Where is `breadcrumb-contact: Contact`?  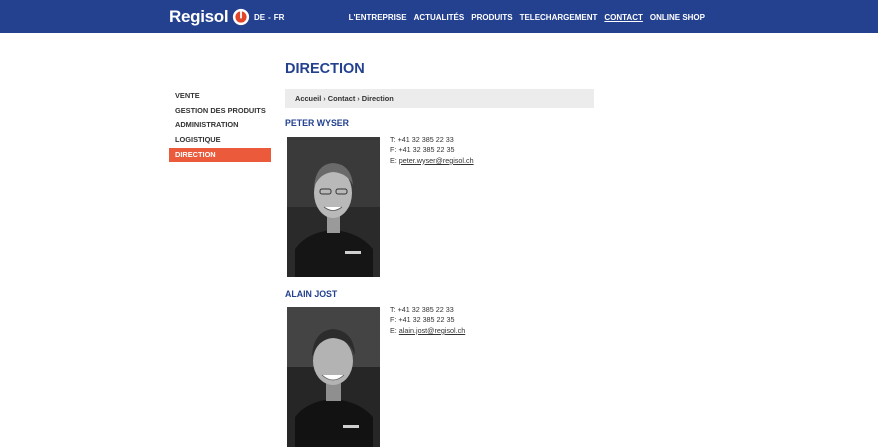 breadcrumb-contact: Contact is located at coordinates (342, 98).